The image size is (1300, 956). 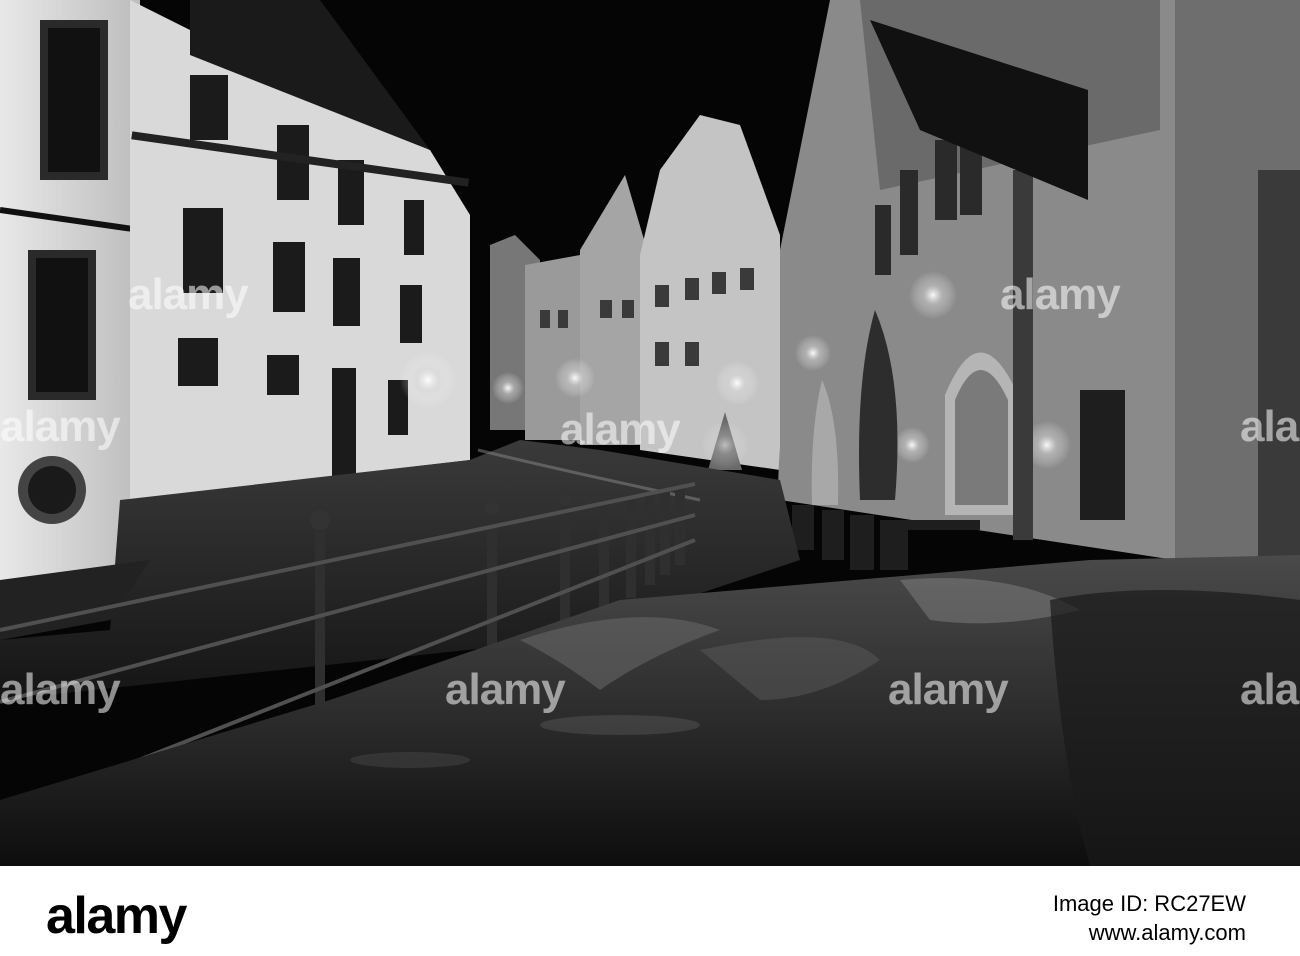 What do you see at coordinates (650, 911) in the screenshot?
I see `stock-footer: alamy Image ID: RC27EW www.alamy.com` at bounding box center [650, 911].